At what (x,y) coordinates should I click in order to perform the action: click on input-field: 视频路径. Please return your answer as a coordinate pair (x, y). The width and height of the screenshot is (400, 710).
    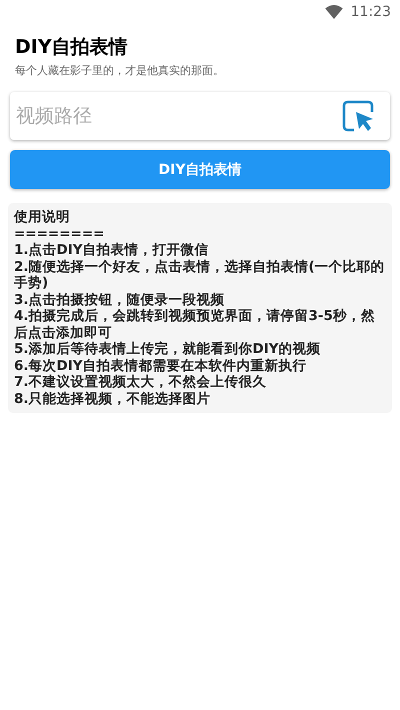
    Looking at the image, I should click on (200, 116).